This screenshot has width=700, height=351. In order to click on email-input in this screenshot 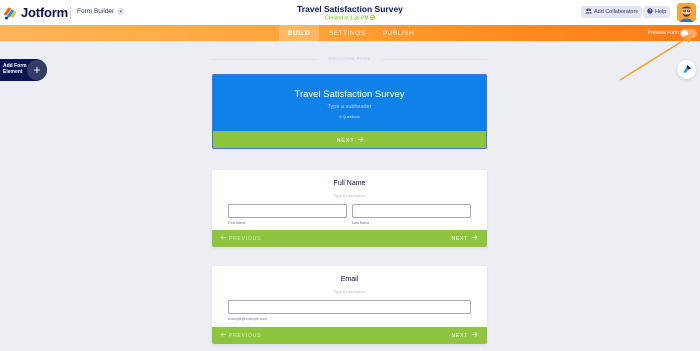, I will do `click(349, 307)`.